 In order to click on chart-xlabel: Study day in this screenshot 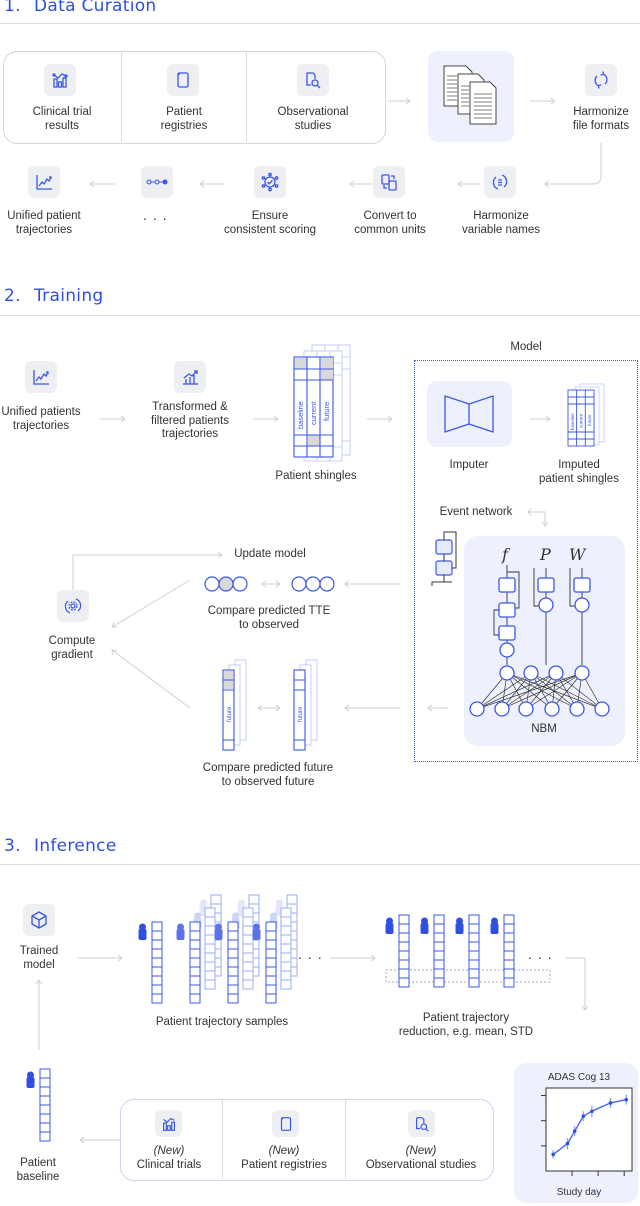, I will do `click(579, 1192)`.